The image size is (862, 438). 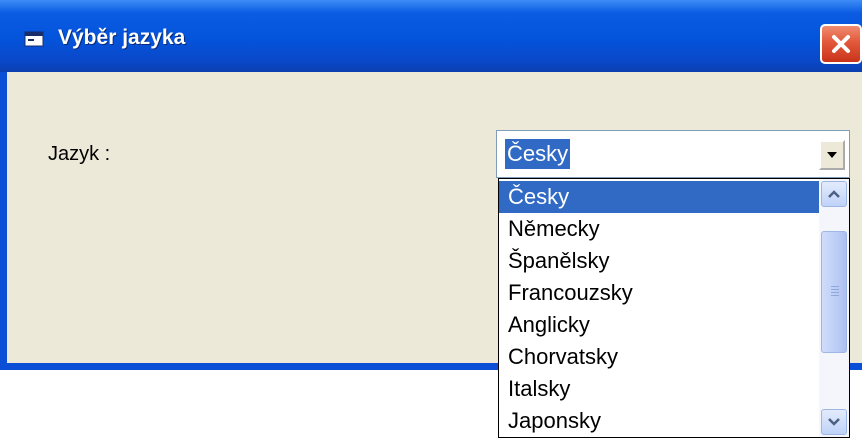 I want to click on list-item: Chorvatsky, so click(x=659, y=357).